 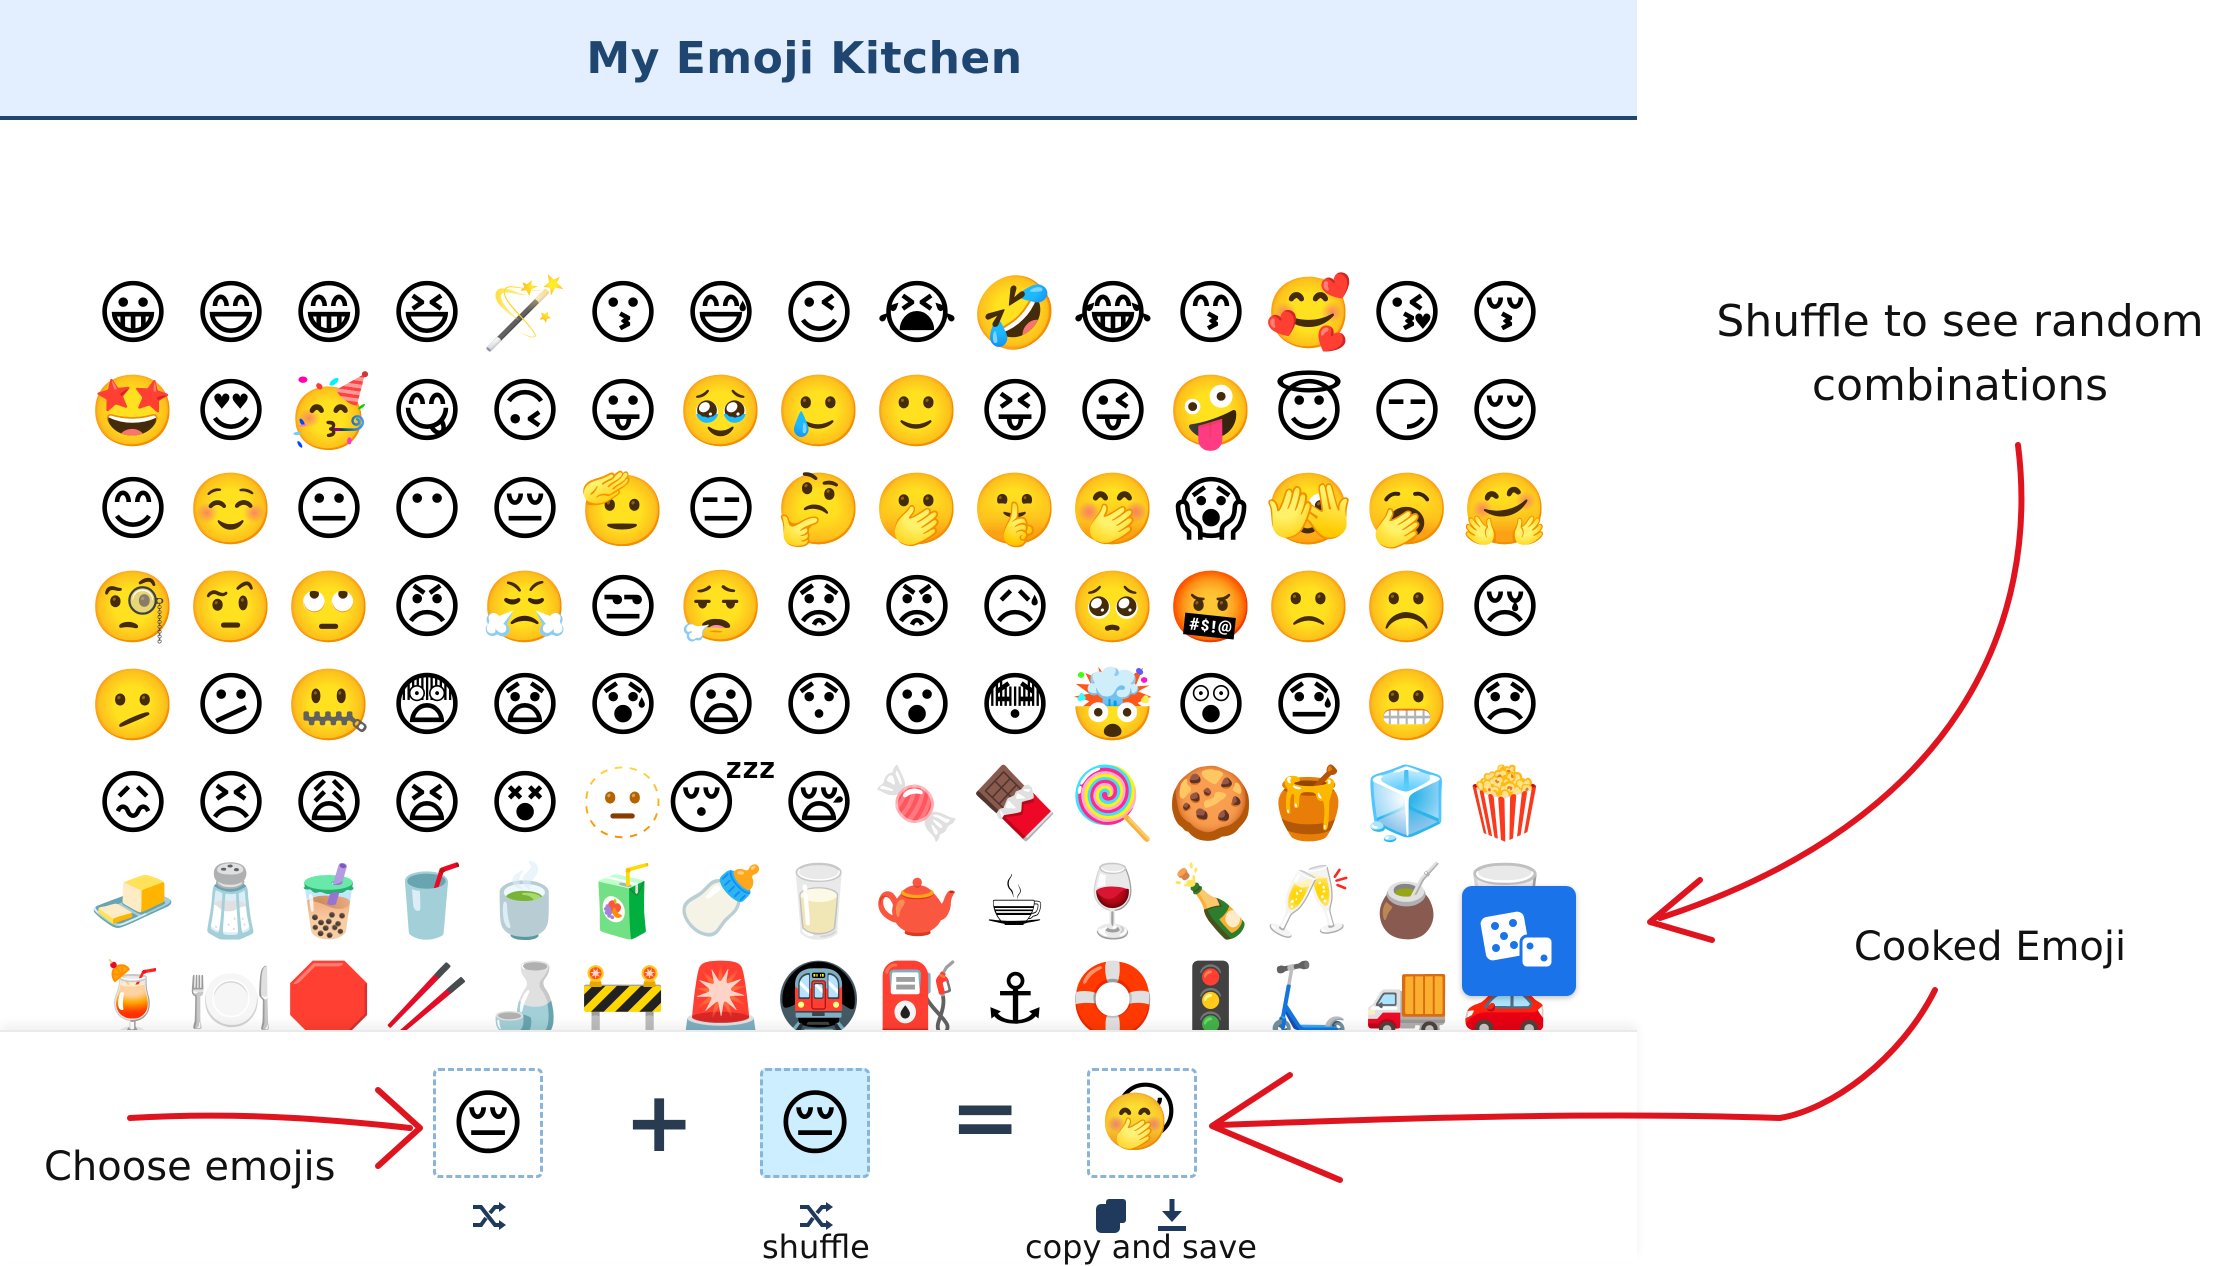 I want to click on choose-arrow, so click(x=270, y=1121).